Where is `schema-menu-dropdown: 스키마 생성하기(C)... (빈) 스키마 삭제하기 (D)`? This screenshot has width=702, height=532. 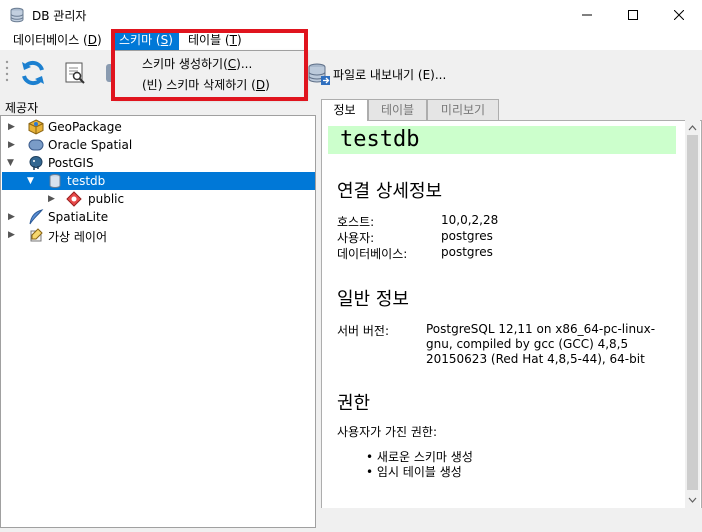
schema-menu-dropdown: 스키마 생성하기(C)... (빈) 스키마 삭제하기 (D) is located at coordinates (209, 74).